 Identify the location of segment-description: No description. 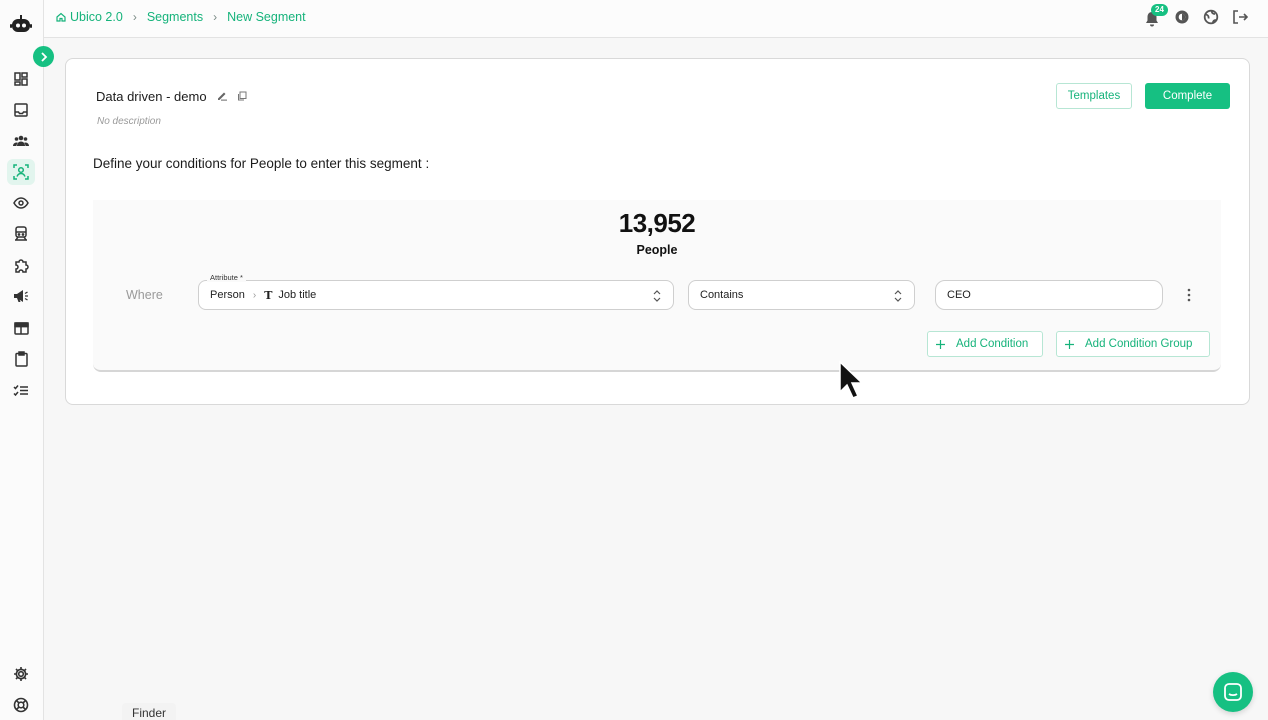
(129, 121).